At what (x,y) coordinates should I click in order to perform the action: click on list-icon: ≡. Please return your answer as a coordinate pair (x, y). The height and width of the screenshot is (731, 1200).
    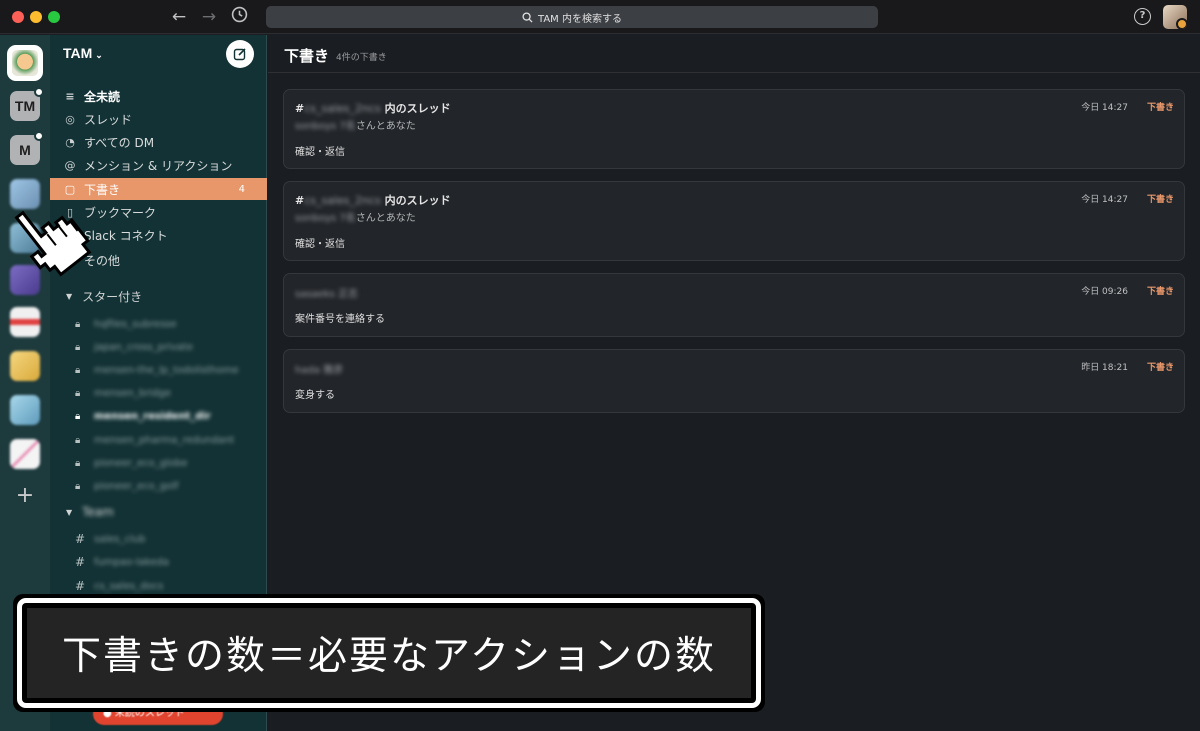
    Looking at the image, I should click on (70, 96).